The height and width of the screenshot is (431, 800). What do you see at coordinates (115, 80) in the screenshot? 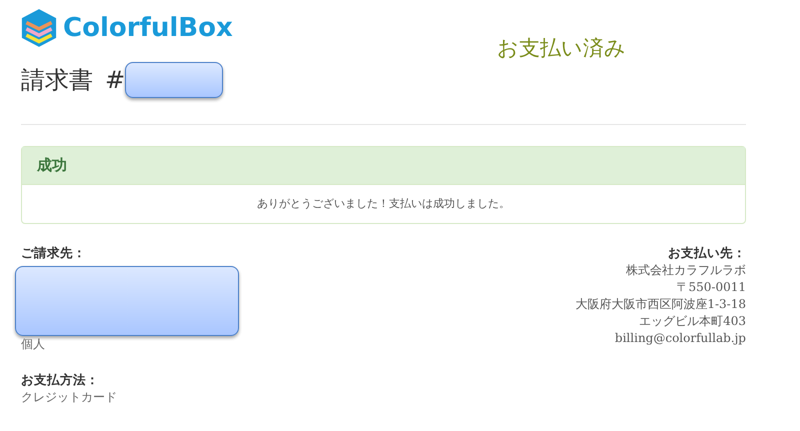
I see `hash-sign: #` at bounding box center [115, 80].